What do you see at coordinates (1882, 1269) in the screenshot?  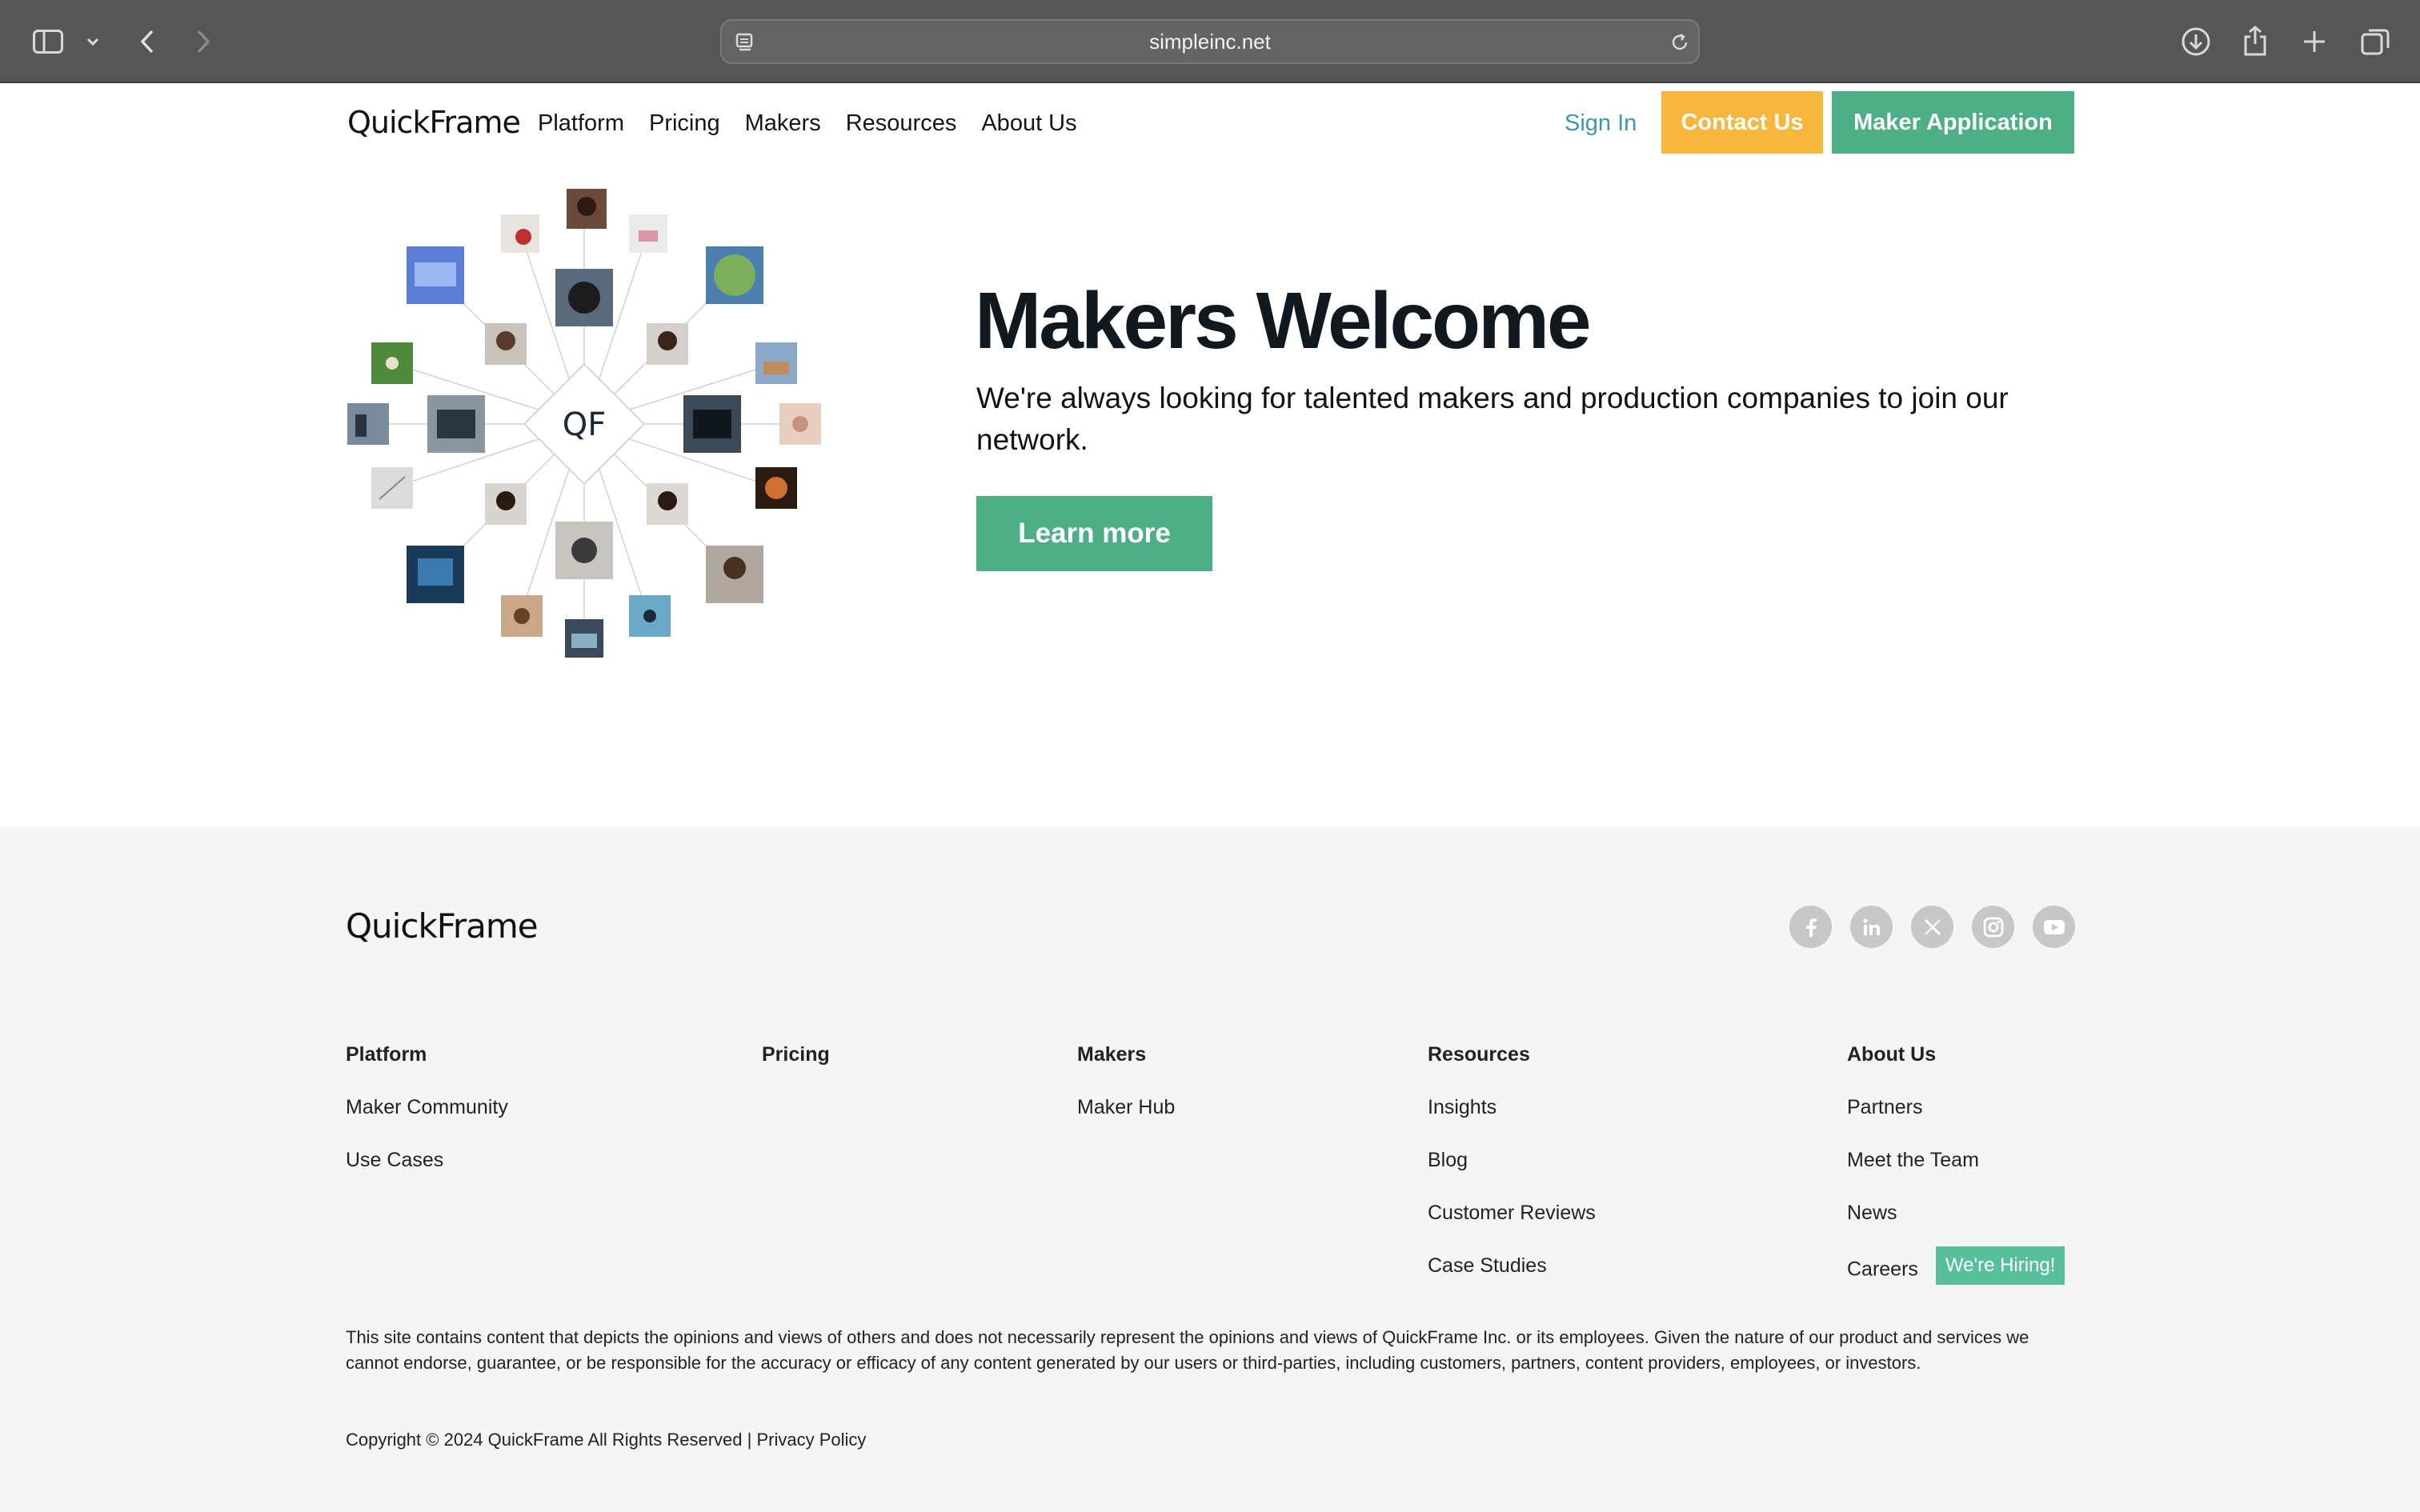 I see `footer-link-careers: Careers` at bounding box center [1882, 1269].